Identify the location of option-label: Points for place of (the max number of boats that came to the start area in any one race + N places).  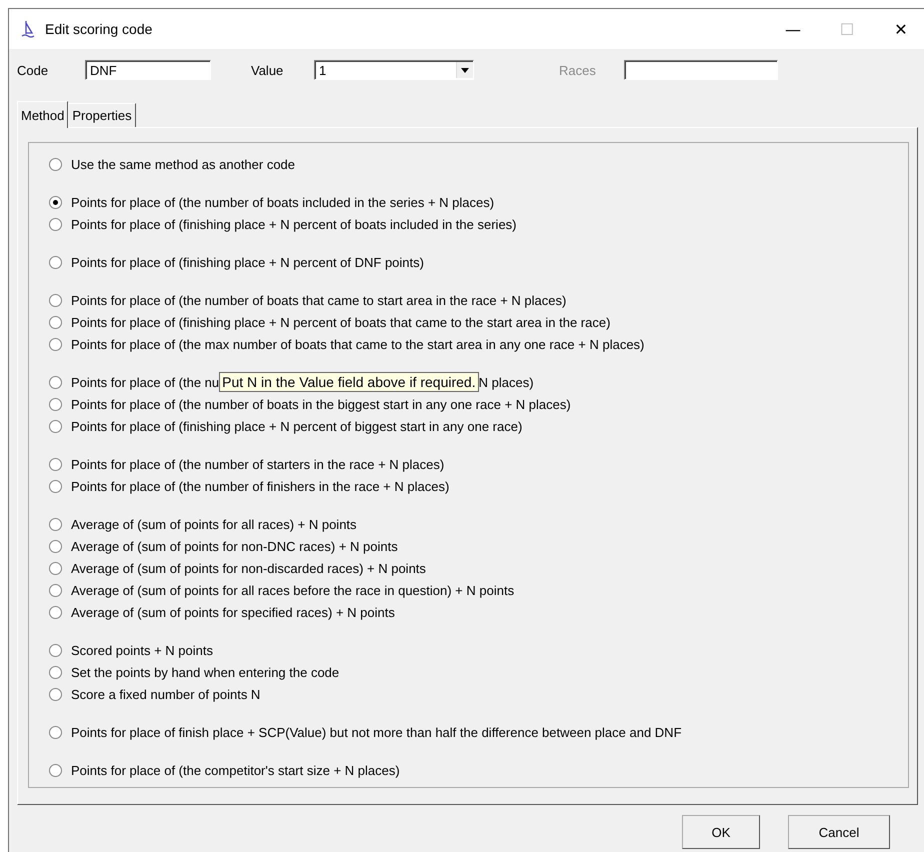
(357, 344).